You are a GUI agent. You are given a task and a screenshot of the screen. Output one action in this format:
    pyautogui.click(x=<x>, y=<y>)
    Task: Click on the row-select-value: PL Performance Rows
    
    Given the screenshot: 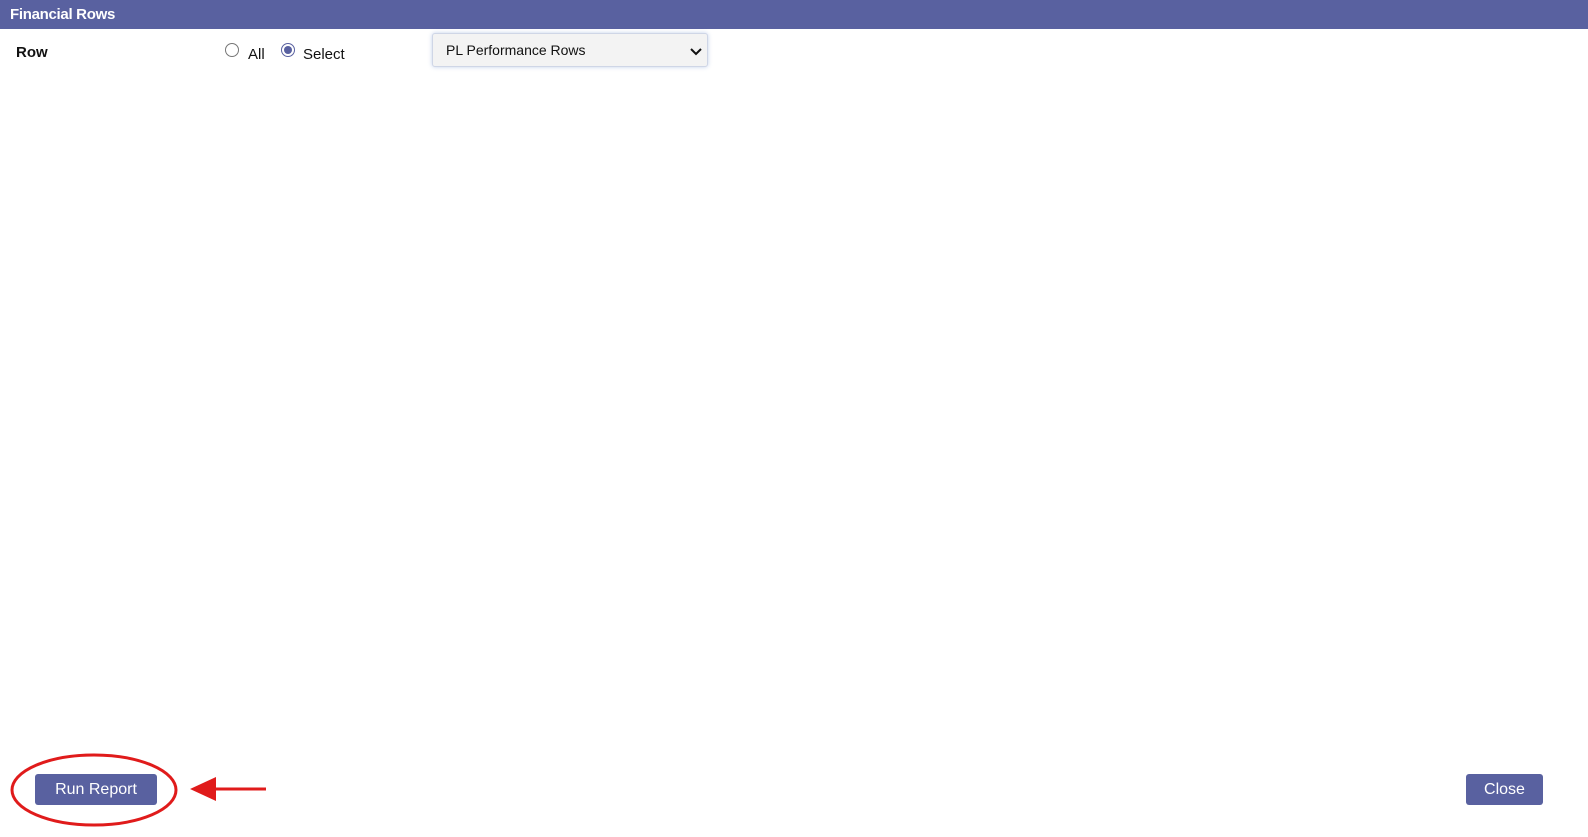 What is the action you would take?
    pyautogui.click(x=516, y=50)
    